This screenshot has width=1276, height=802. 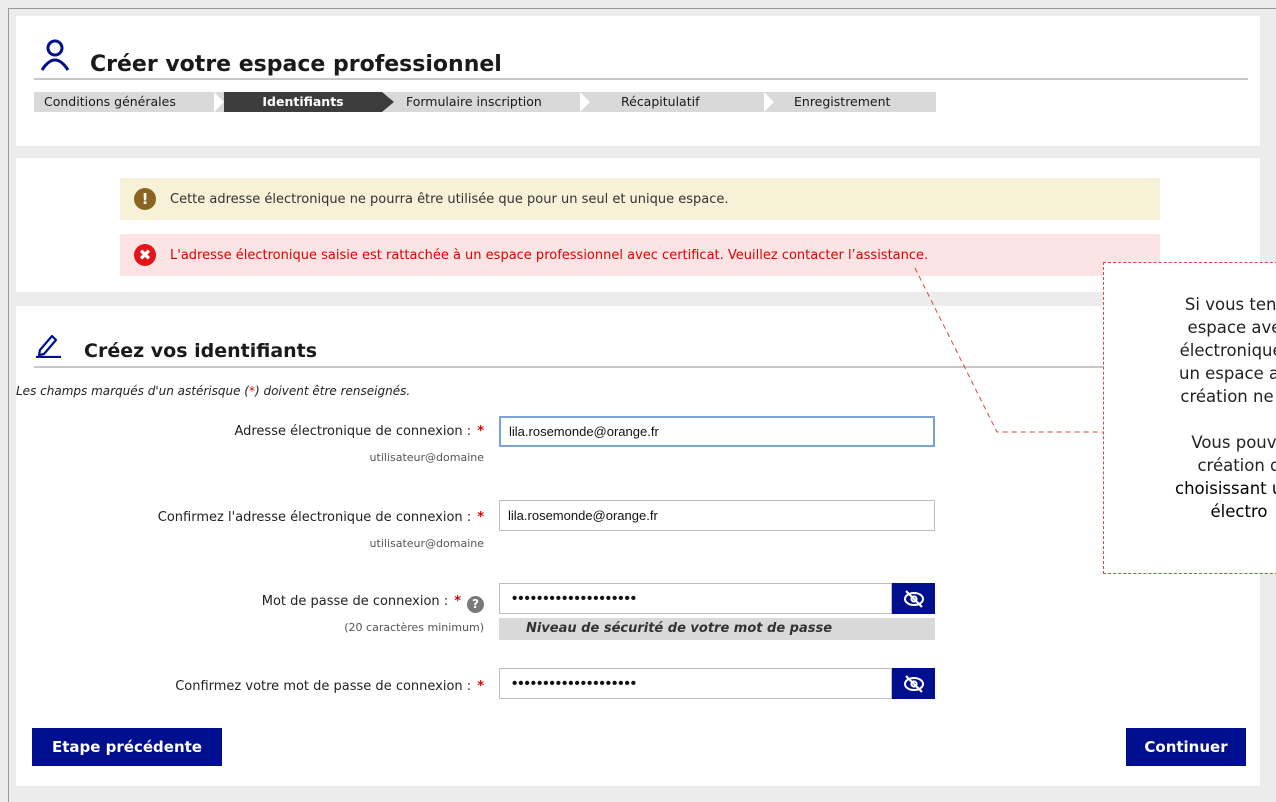 I want to click on previous-step-button: Etape précédente, so click(x=127, y=747).